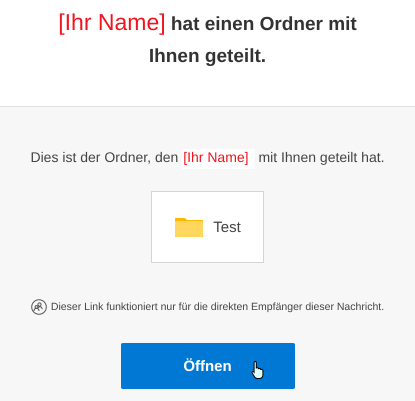  What do you see at coordinates (207, 38) in the screenshot?
I see `heading: [Ihr Name] hat einen Ordner mit Ihnen geteilt.` at bounding box center [207, 38].